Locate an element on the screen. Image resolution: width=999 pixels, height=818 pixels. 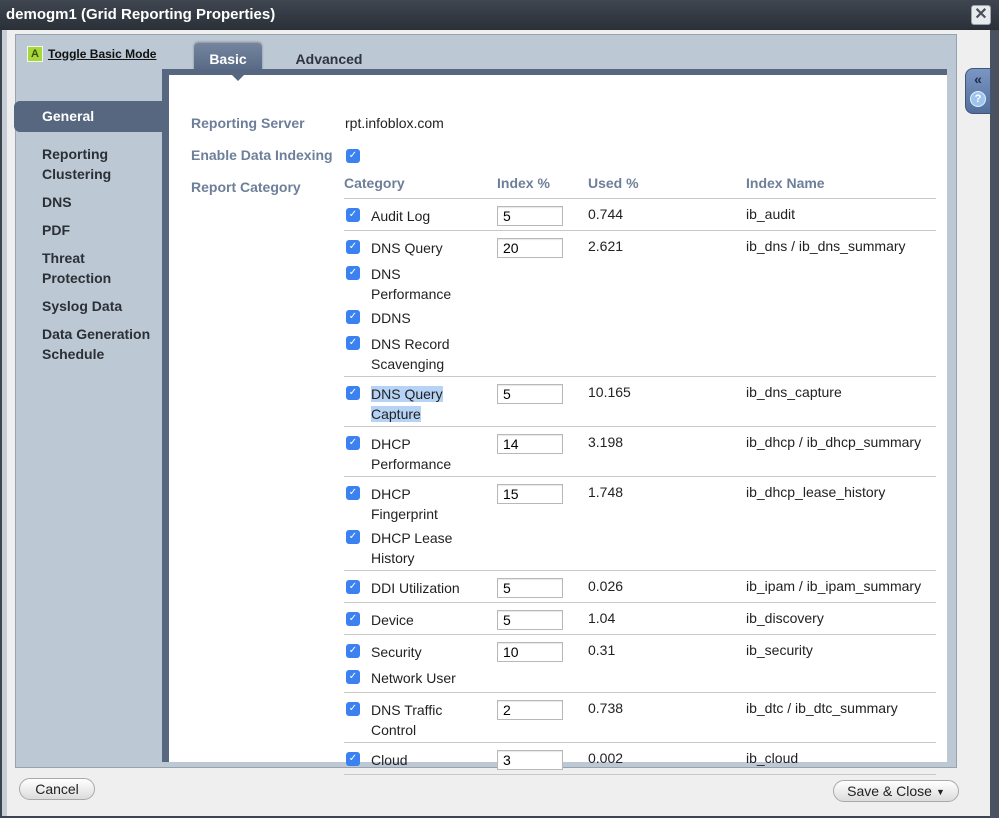
category-cell: ✓ DHCP Lease History is located at coordinates (420, 546).